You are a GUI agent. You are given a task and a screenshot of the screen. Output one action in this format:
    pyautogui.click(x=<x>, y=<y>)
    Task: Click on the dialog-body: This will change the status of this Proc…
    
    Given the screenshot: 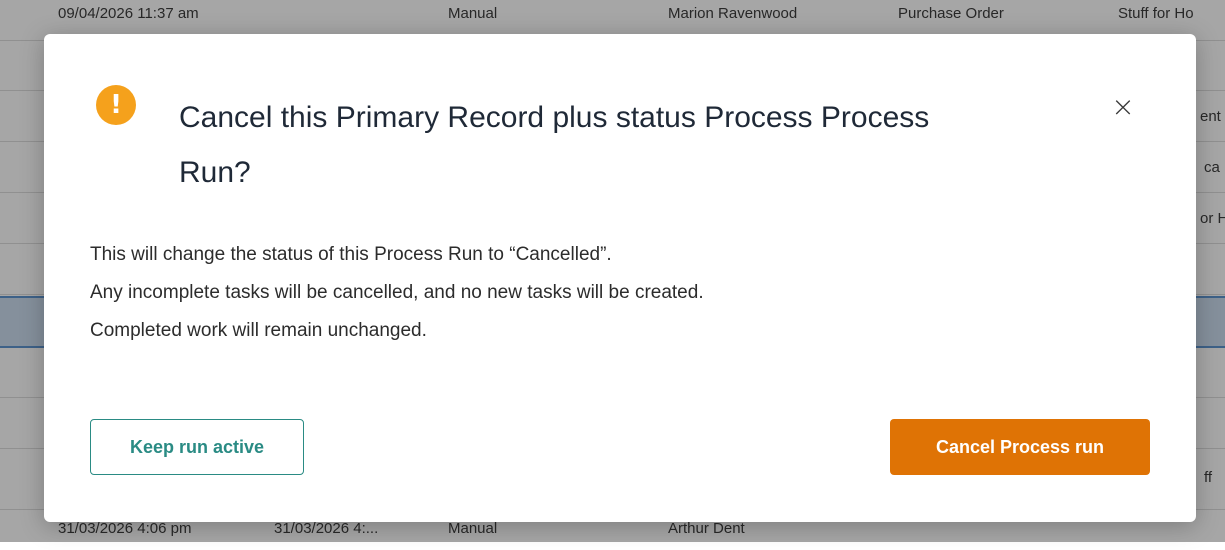 What is the action you would take?
    pyautogui.click(x=397, y=293)
    